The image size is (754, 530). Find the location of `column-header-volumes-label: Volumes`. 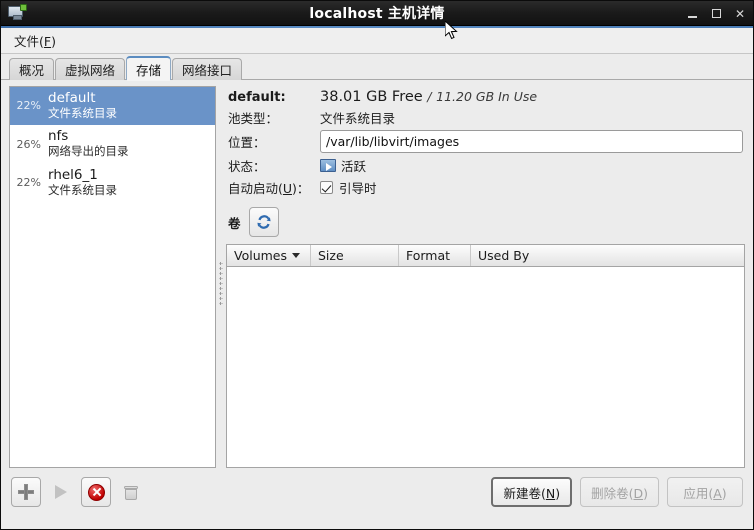

column-header-volumes-label: Volumes is located at coordinates (261, 255).